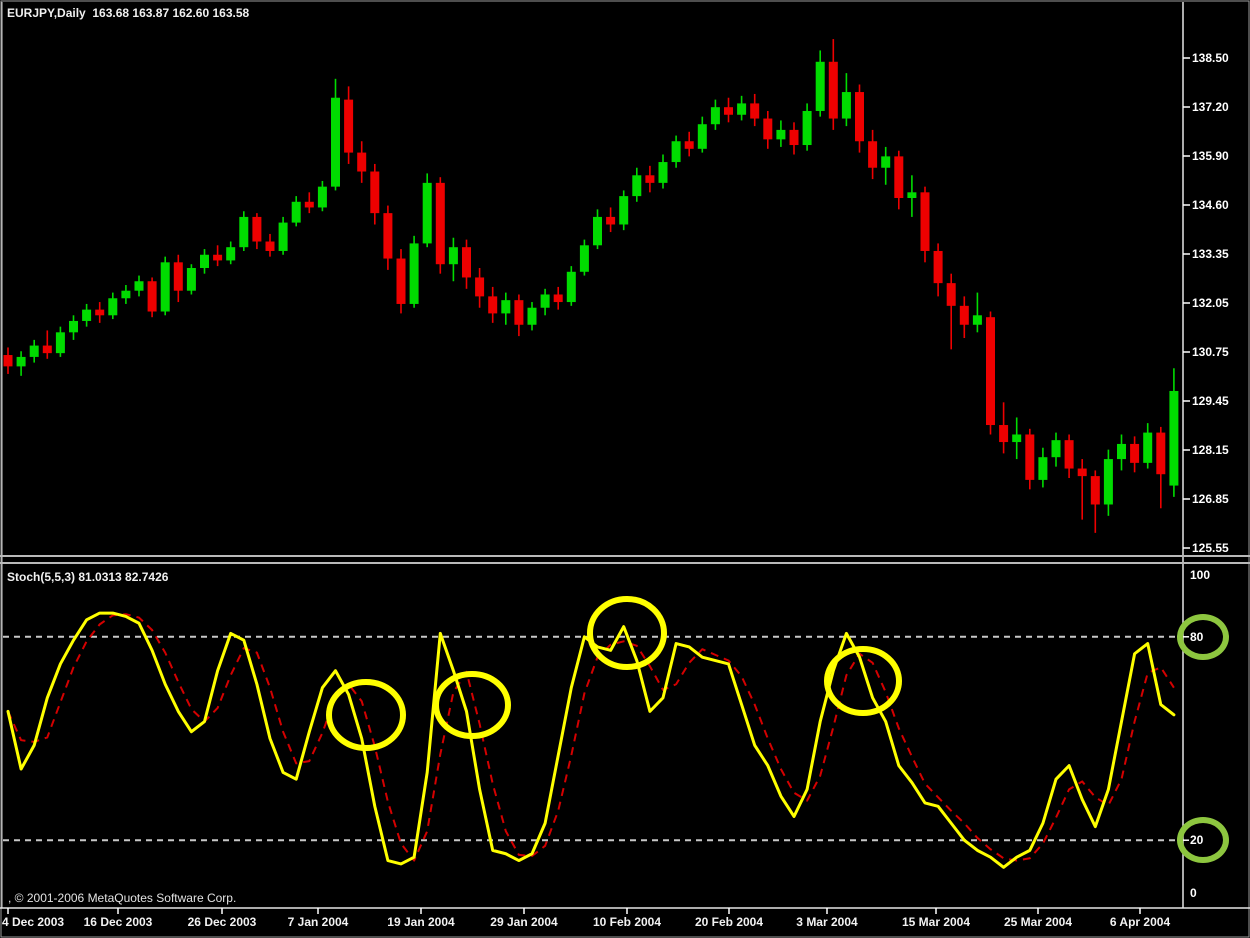 This screenshot has height=938, width=1250. What do you see at coordinates (222, 922) in the screenshot?
I see `date-axis-label: 26 Dec 2003` at bounding box center [222, 922].